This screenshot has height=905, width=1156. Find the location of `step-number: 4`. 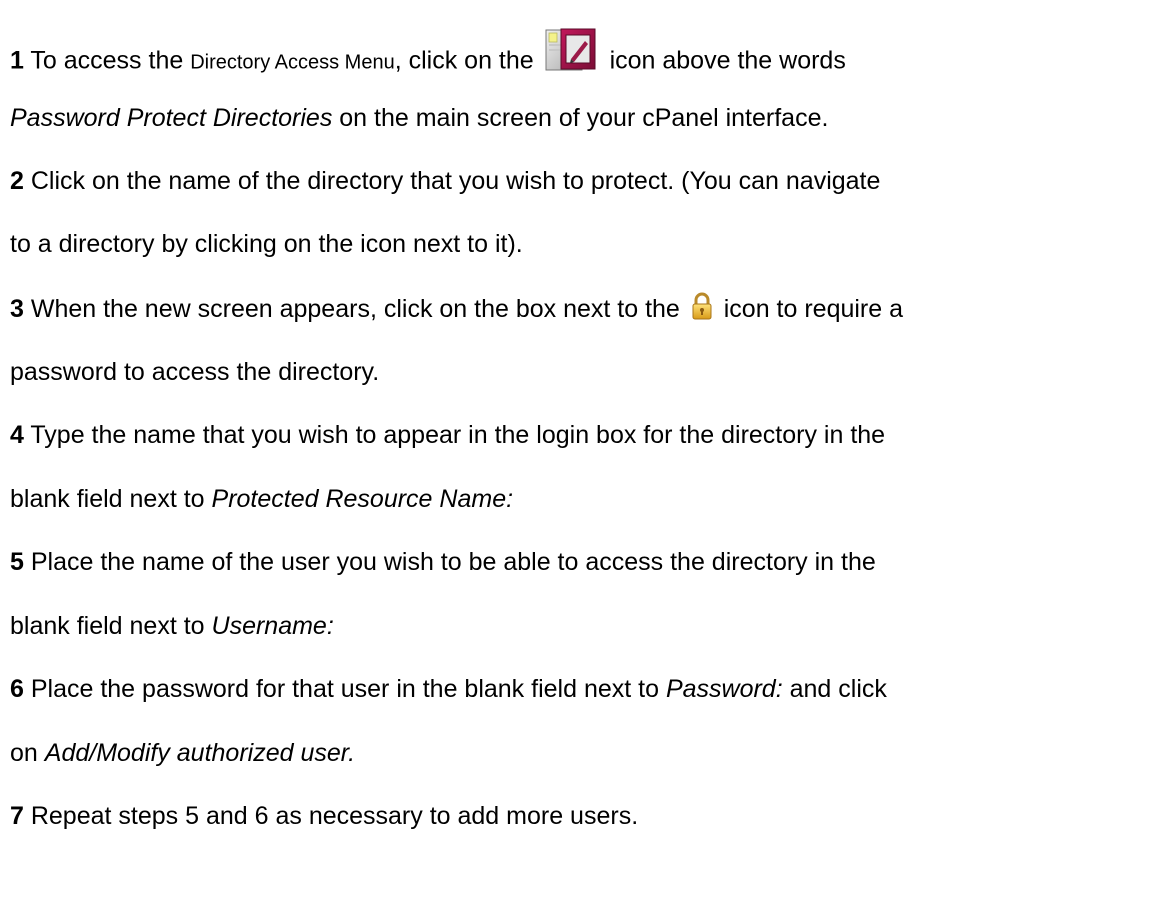

step-number: 4 is located at coordinates (17, 435).